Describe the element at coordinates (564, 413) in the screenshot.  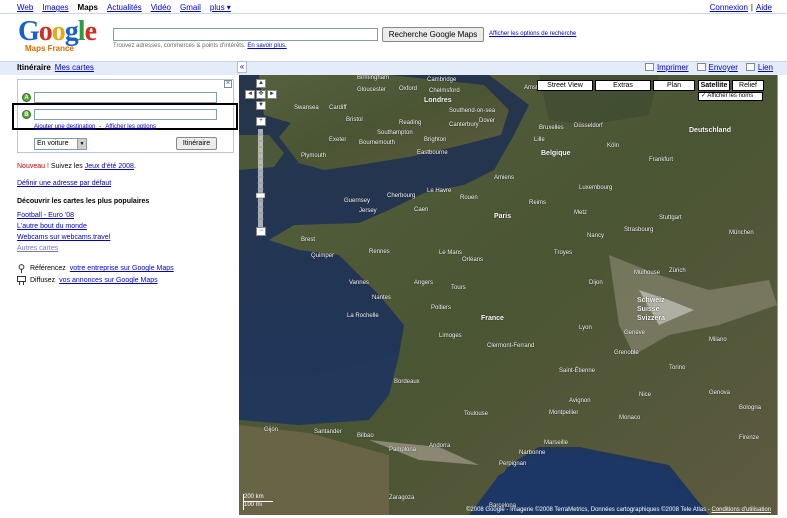
I see `place-label: Montpellier` at that location.